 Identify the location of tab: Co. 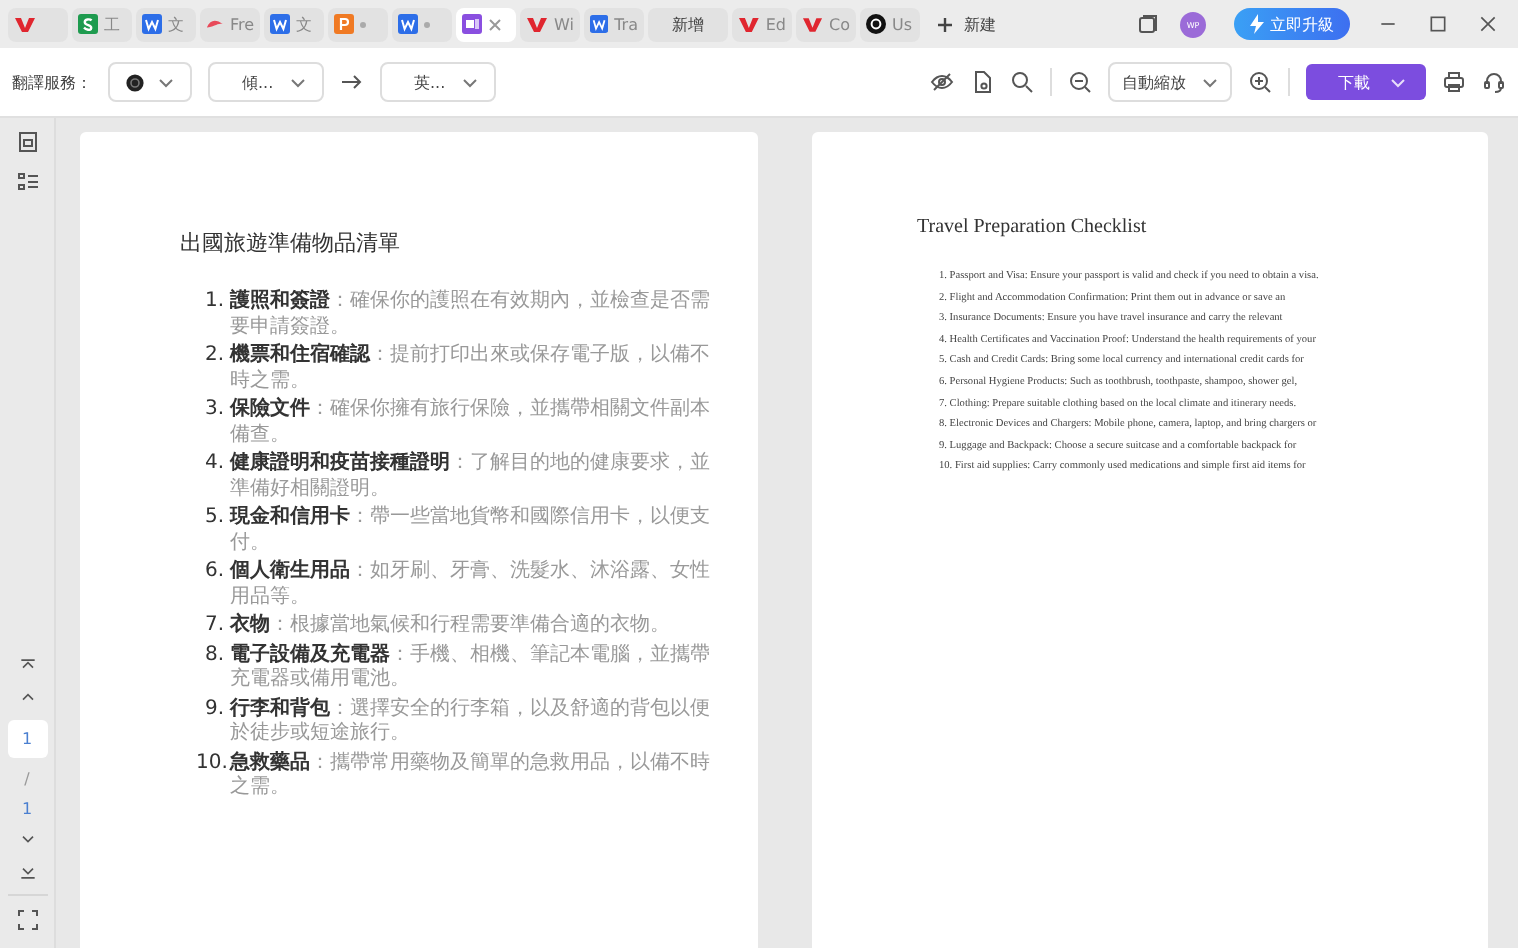
(826, 24).